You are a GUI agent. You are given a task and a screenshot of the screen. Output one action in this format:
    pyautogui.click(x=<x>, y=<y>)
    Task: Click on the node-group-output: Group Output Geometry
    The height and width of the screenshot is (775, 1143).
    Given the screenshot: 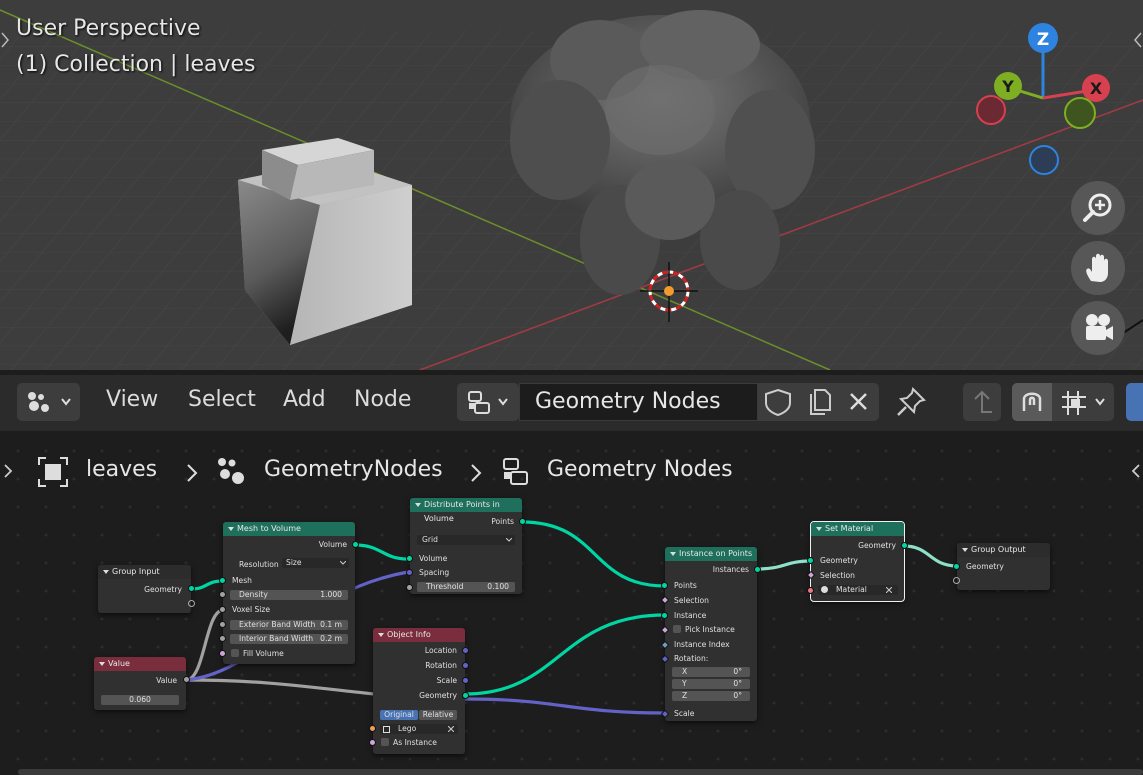 What is the action you would take?
    pyautogui.click(x=1001, y=566)
    